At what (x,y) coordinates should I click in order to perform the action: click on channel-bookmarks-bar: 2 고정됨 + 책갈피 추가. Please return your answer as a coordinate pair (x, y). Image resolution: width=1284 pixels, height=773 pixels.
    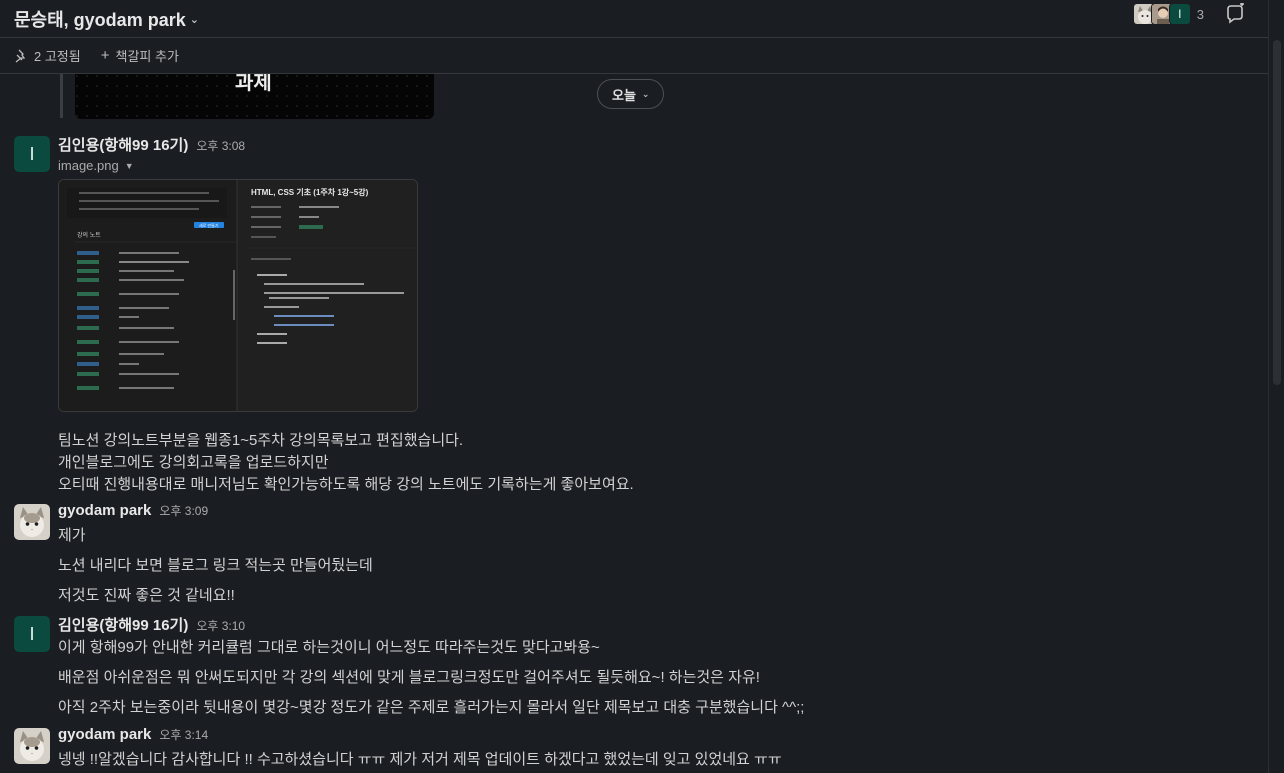
    Looking at the image, I should click on (634, 56).